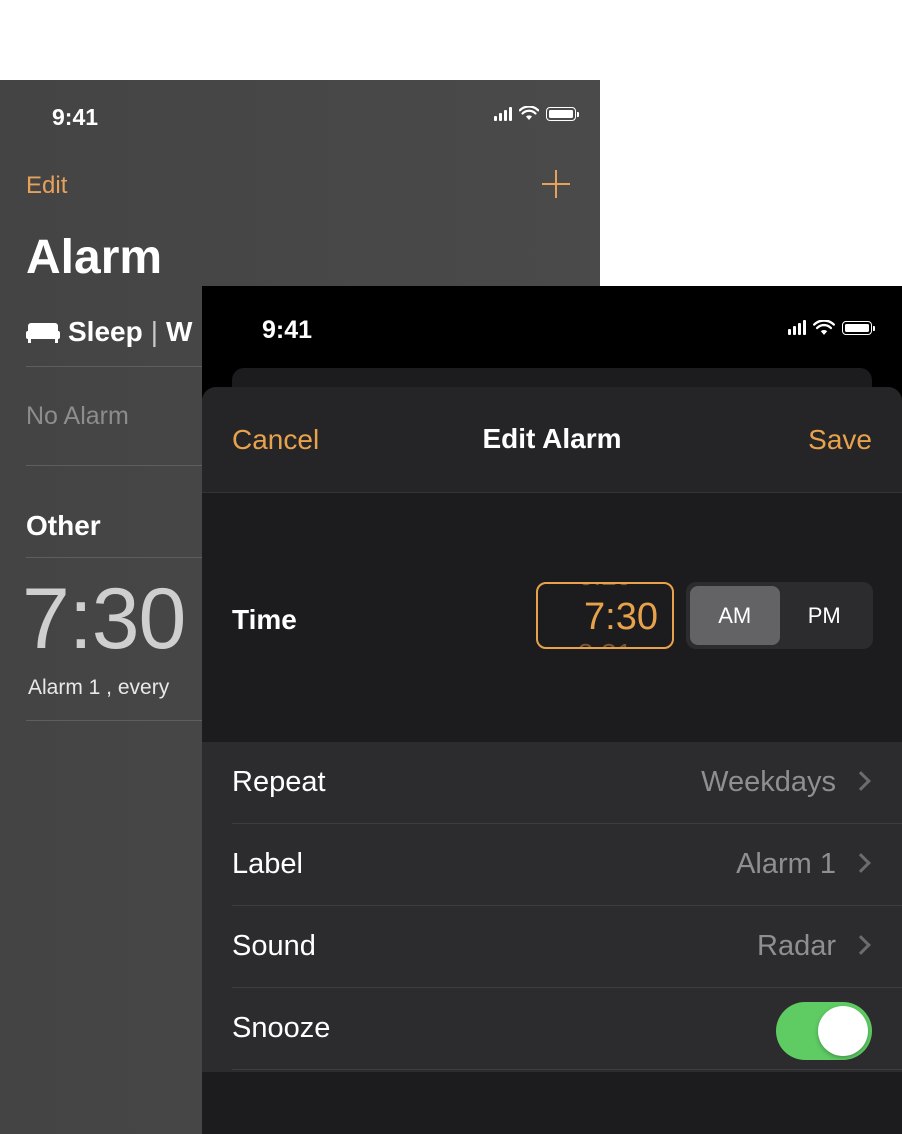  Describe the element at coordinates (567, 1069) in the screenshot. I see `row-separator` at that location.